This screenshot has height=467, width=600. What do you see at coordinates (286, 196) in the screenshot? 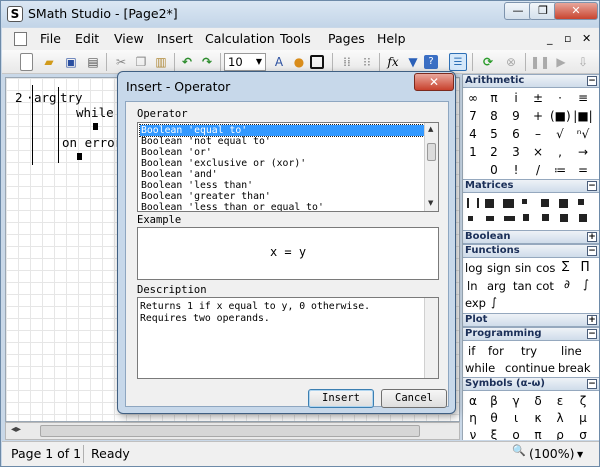
I see `operator-list-item: Boolean 'greater than'` at bounding box center [286, 196].